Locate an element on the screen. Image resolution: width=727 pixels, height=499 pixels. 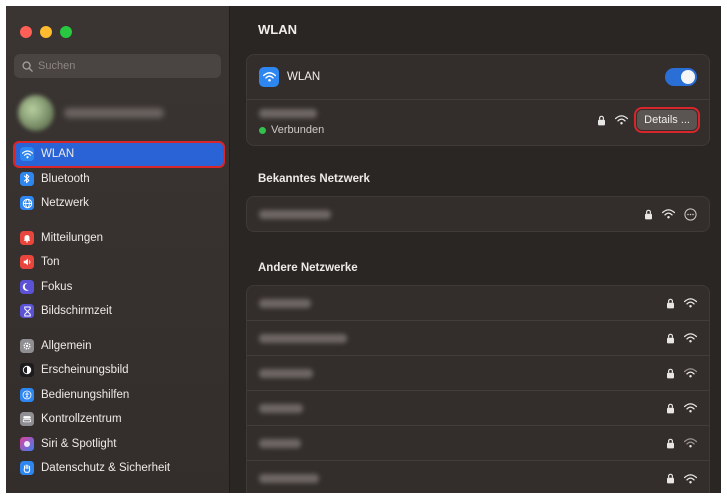
sidebar-item-datenschutz: Datenschutz & Sicherheit is located at coordinates (119, 468).